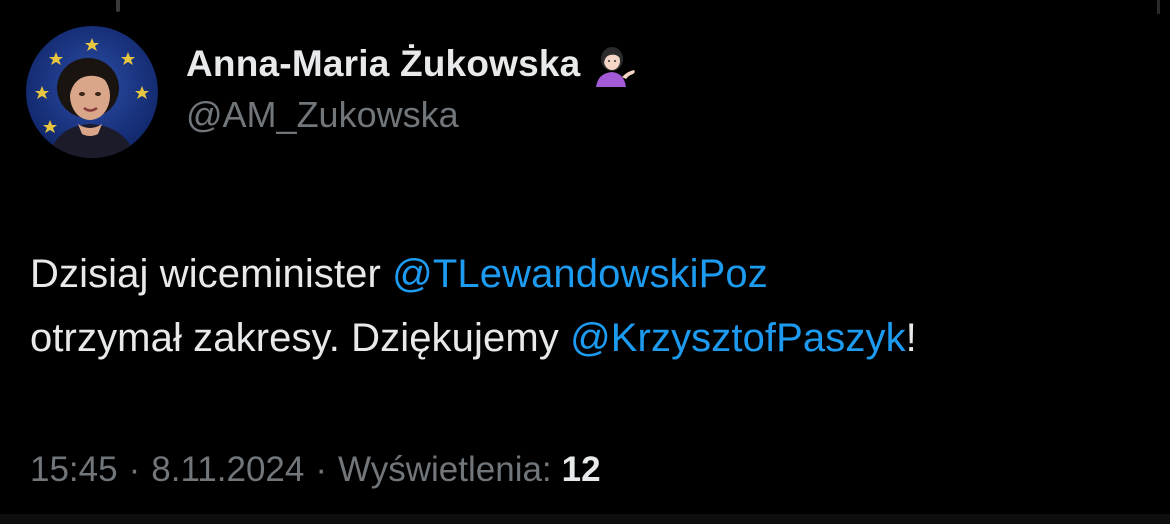  What do you see at coordinates (74, 470) in the screenshot?
I see `tweet-time: 15:45` at bounding box center [74, 470].